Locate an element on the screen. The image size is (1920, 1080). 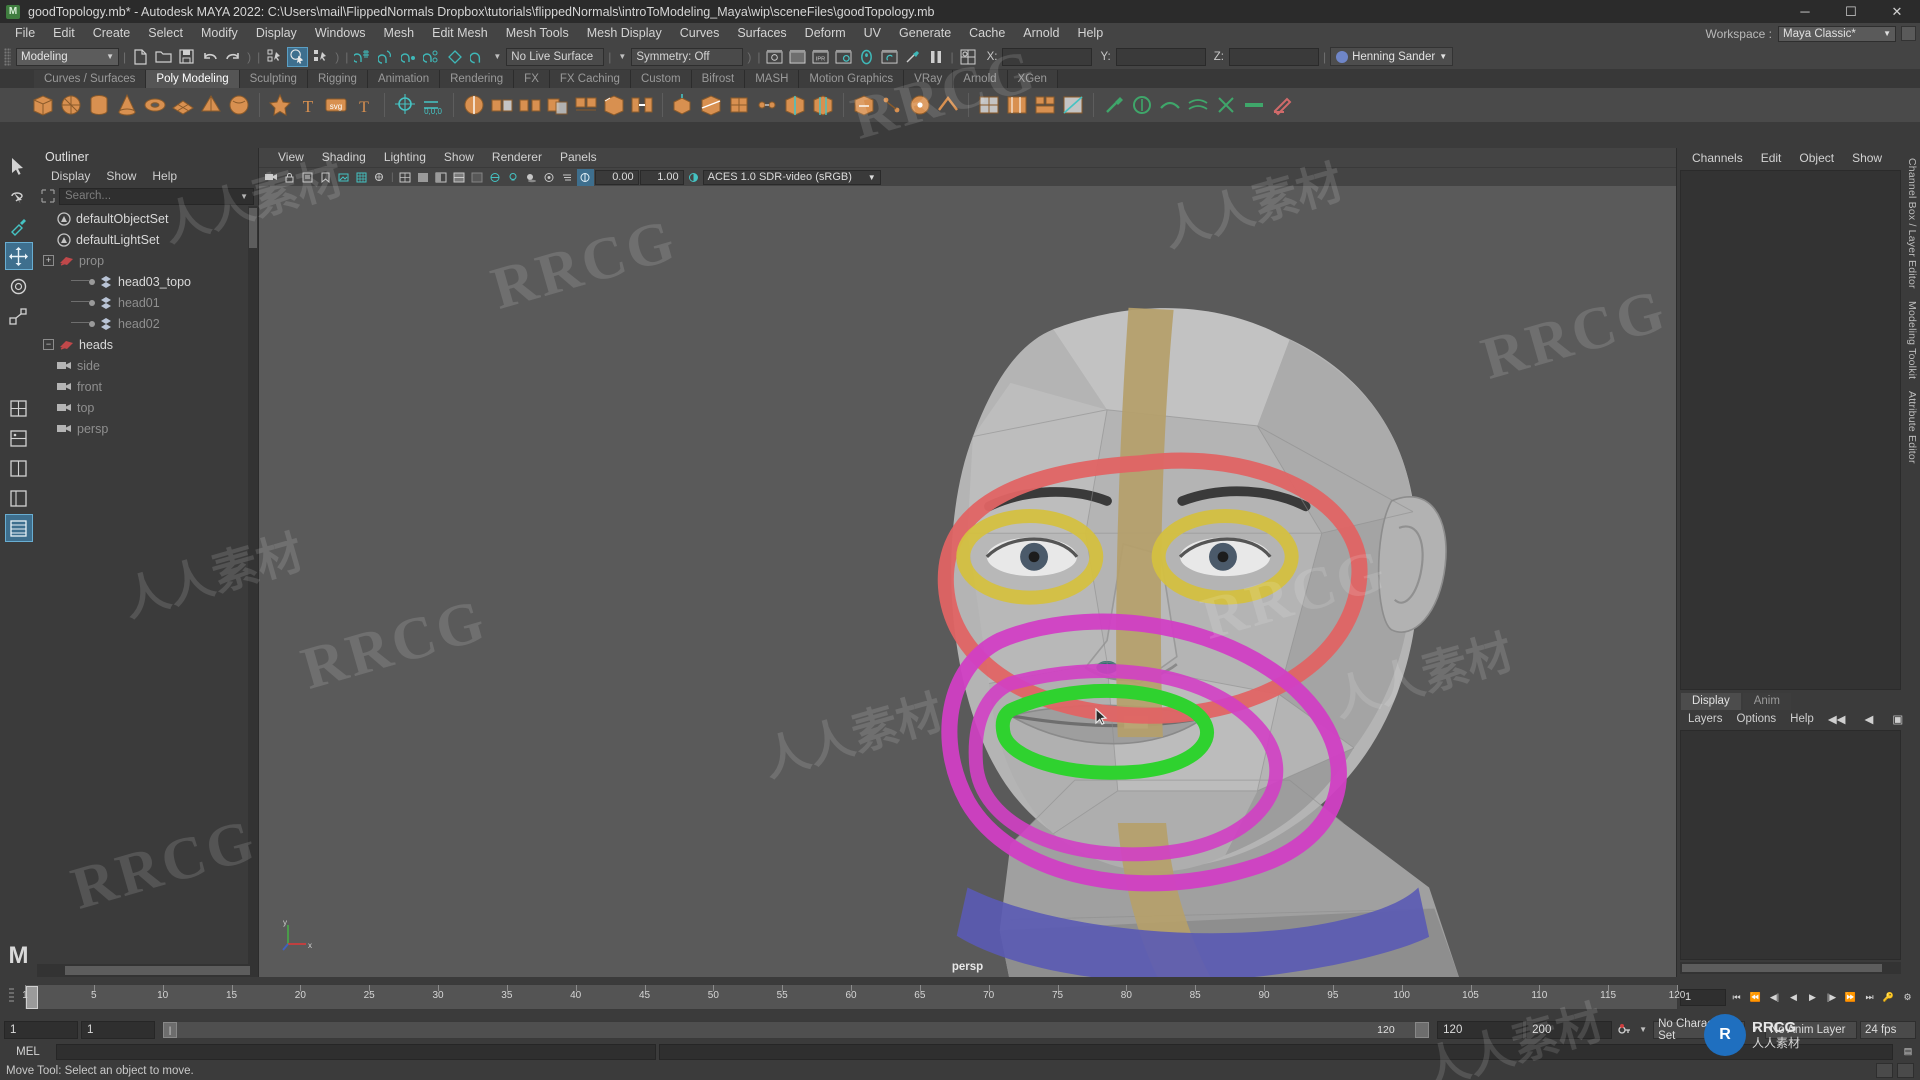
menu-item-mesh-display: Mesh Display is located at coordinates (624, 33).